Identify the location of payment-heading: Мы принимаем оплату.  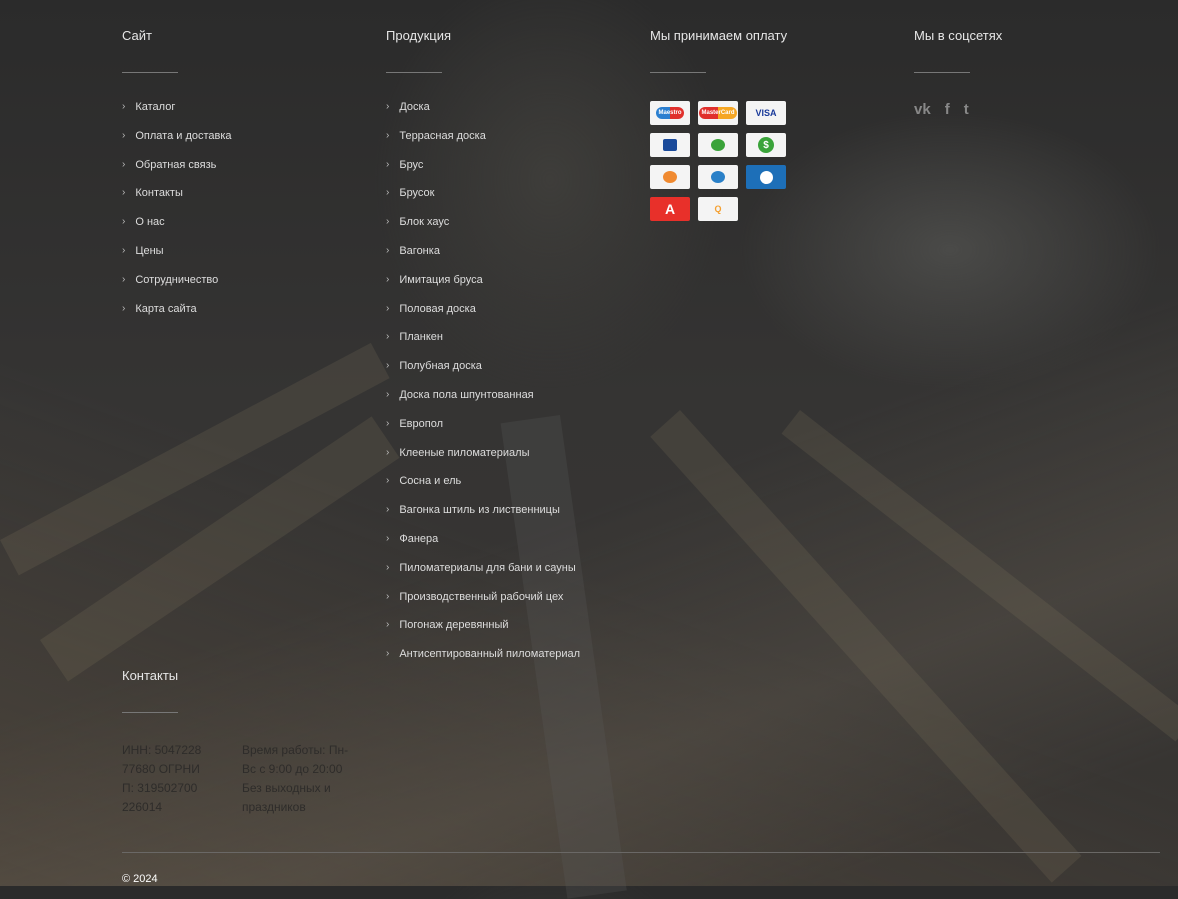
(719, 35).